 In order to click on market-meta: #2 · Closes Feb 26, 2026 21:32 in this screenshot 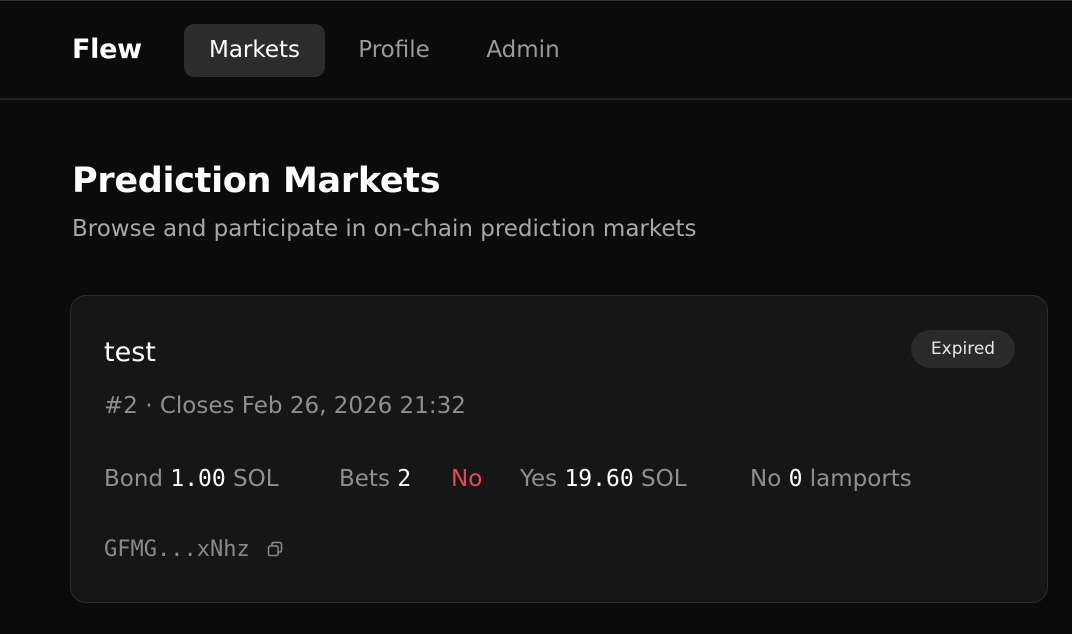, I will do `click(285, 406)`.